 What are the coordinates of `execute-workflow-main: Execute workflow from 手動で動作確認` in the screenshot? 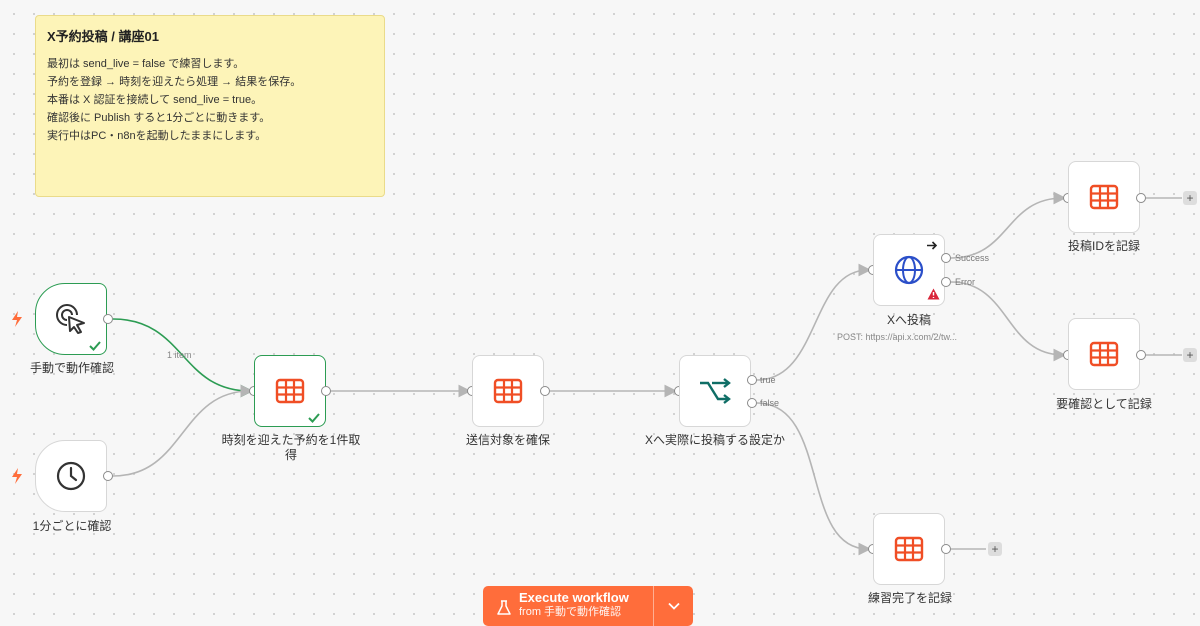 It's located at (568, 606).